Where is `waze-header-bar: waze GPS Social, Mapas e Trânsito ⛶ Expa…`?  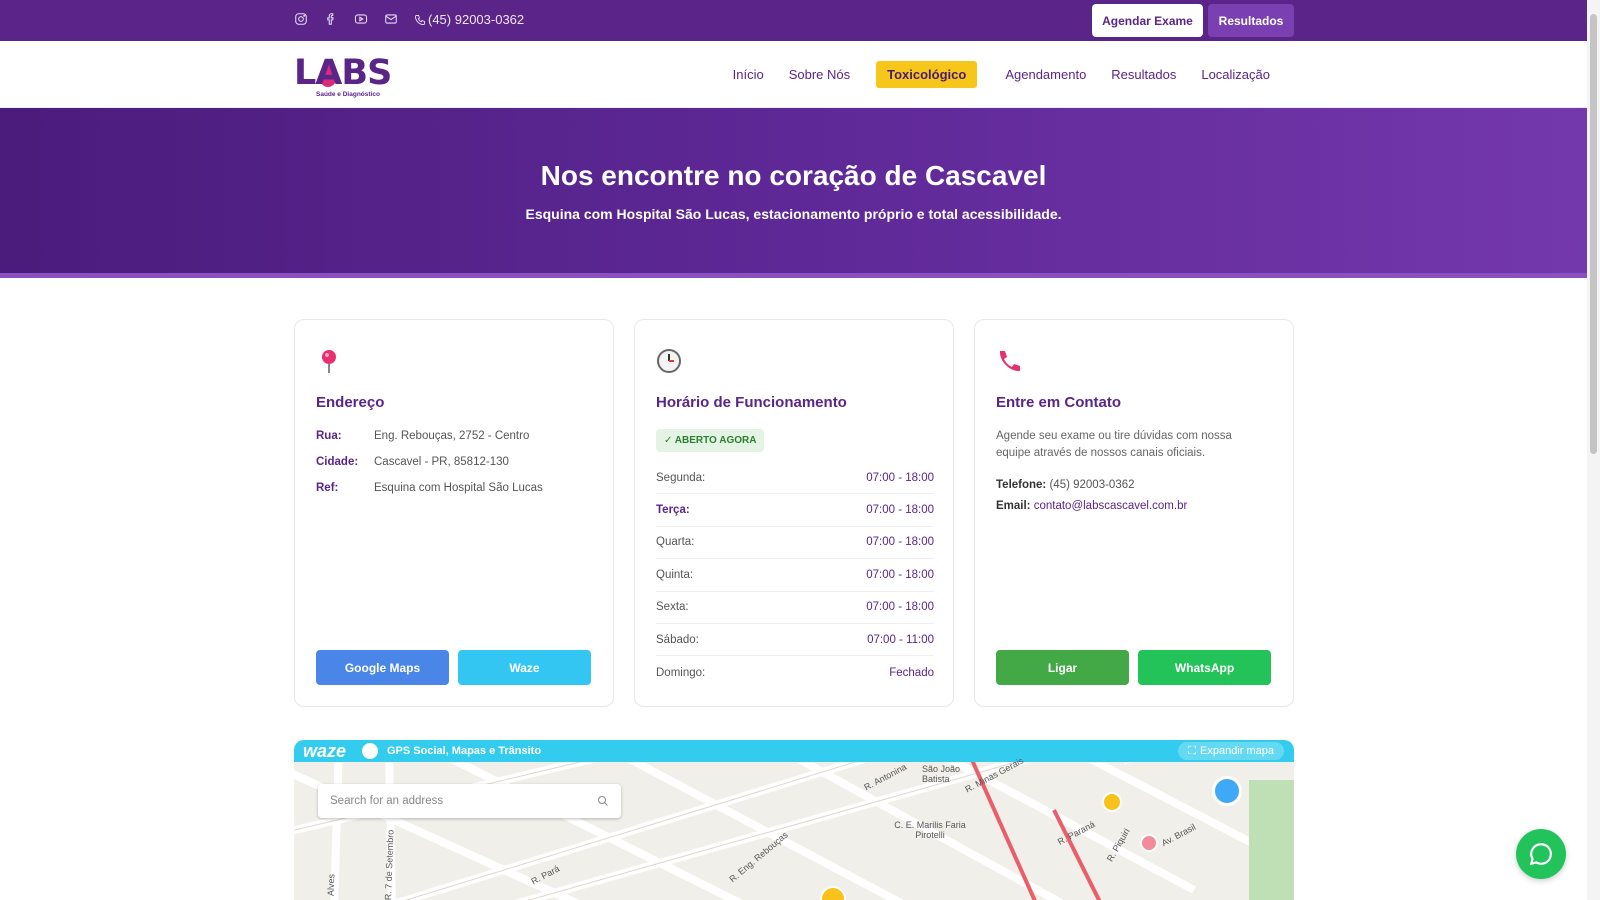 waze-header-bar: waze GPS Social, Mapas e Trânsito ⛶ Expa… is located at coordinates (794, 751).